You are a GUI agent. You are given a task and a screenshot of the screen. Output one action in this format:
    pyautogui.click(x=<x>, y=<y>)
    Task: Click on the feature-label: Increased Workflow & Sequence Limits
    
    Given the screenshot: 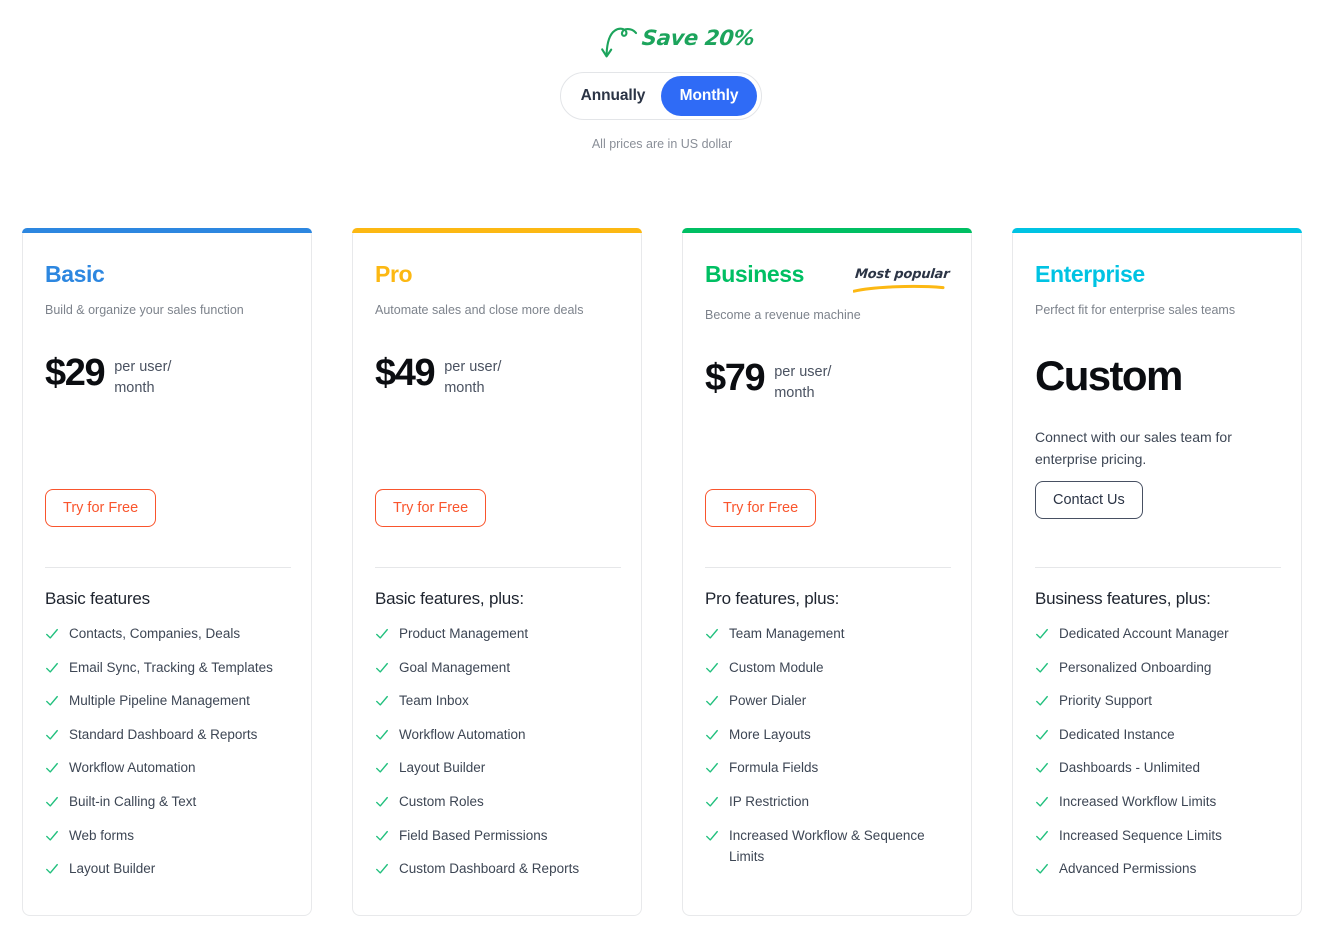 What is the action you would take?
    pyautogui.click(x=827, y=846)
    